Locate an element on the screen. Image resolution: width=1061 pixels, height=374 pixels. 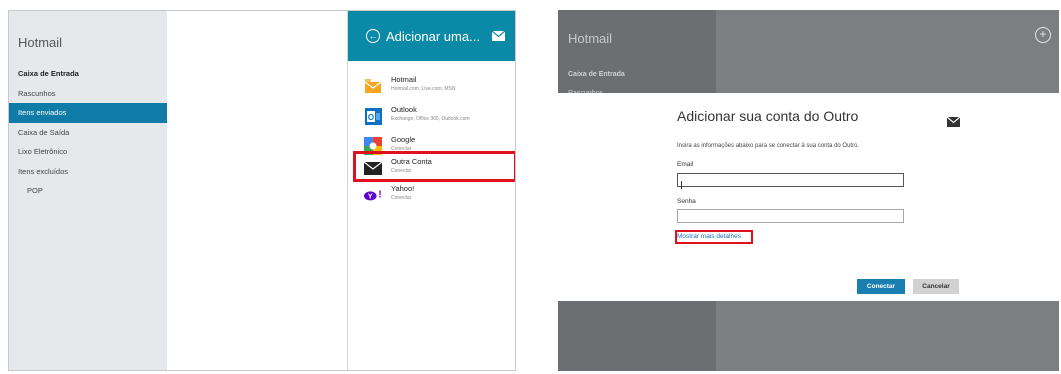
connect-button: Conectar is located at coordinates (881, 286).